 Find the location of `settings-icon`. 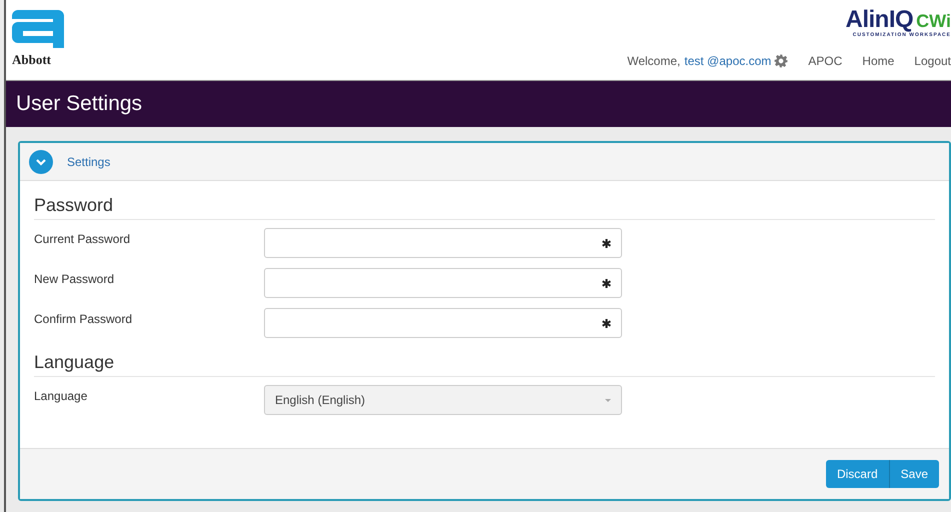

settings-icon is located at coordinates (781, 61).